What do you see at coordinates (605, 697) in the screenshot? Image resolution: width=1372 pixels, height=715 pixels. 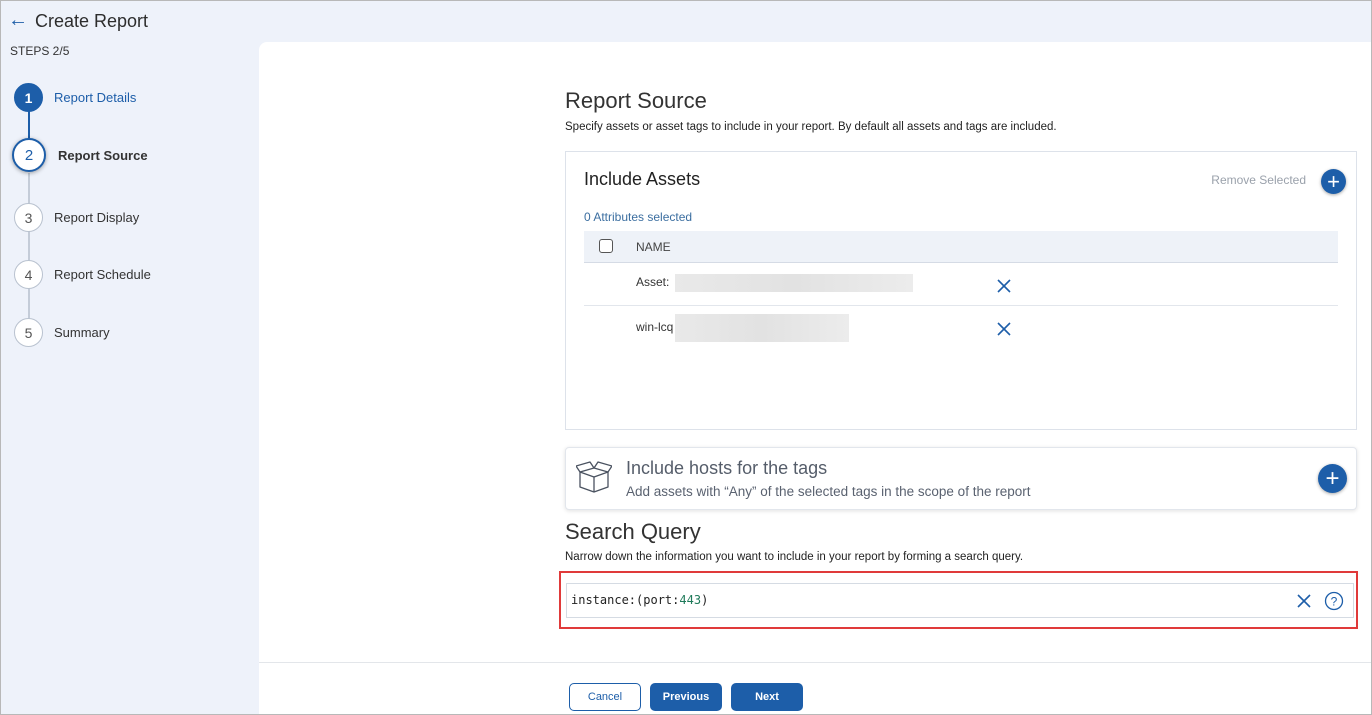 I see `cancel-button: Cancel` at bounding box center [605, 697].